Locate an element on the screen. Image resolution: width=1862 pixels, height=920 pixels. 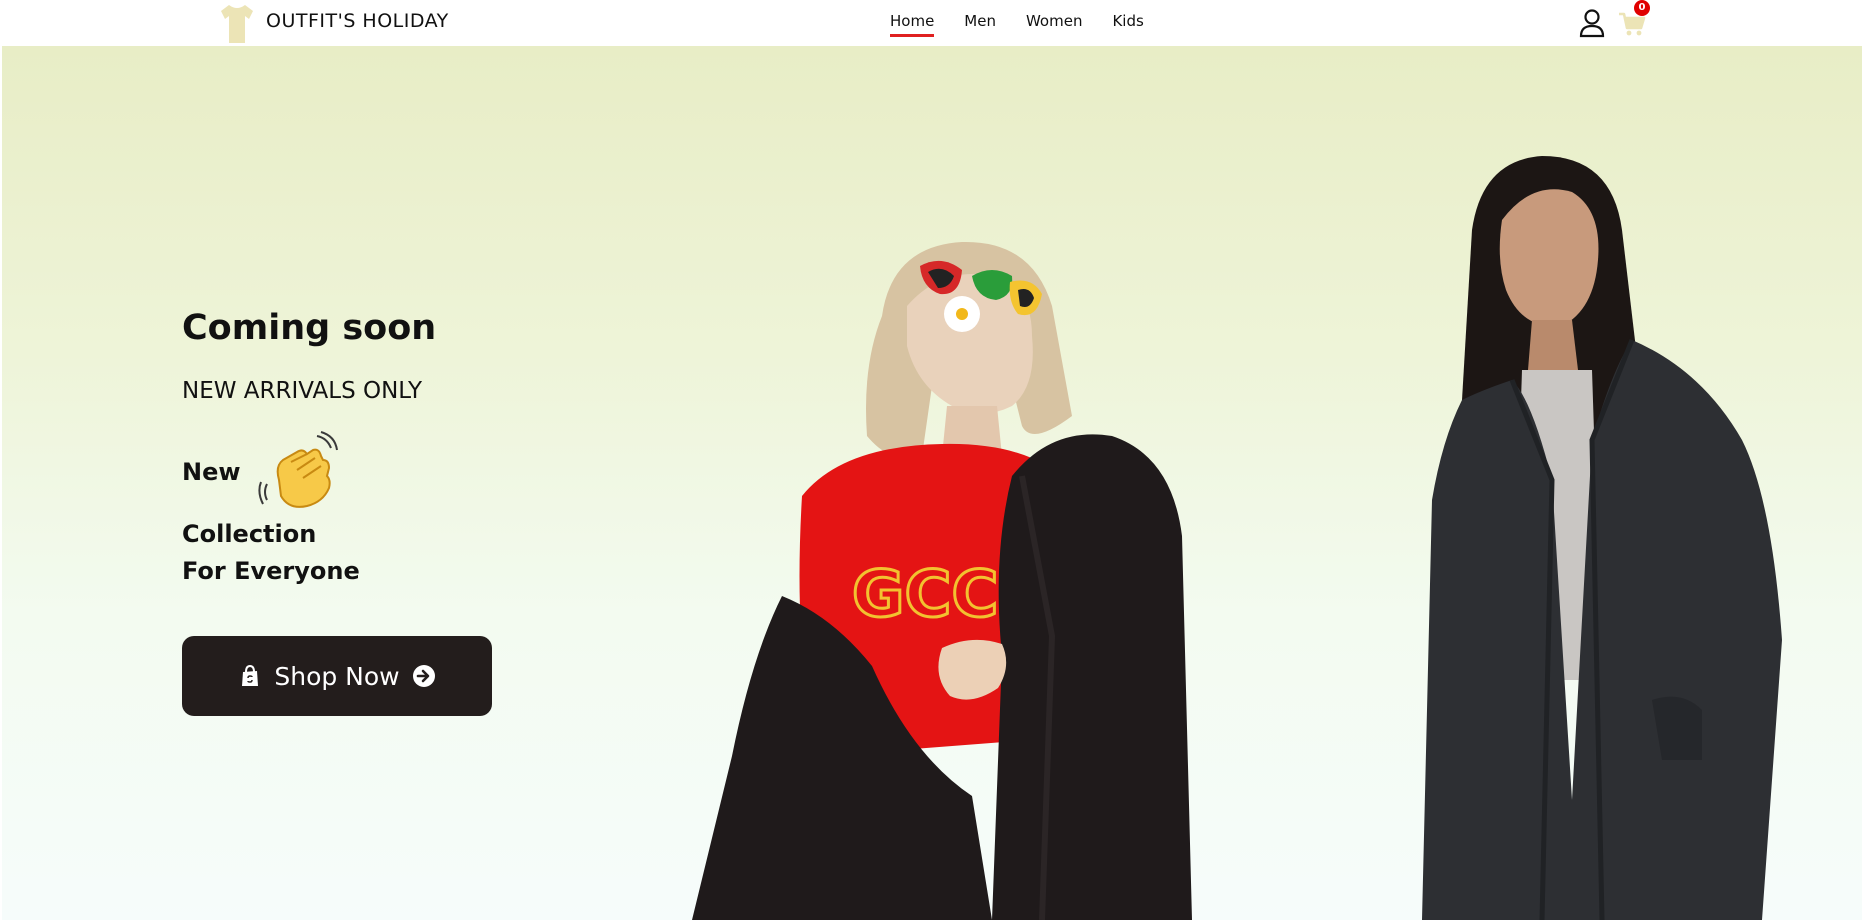
user-icon is located at coordinates (1592, 23).